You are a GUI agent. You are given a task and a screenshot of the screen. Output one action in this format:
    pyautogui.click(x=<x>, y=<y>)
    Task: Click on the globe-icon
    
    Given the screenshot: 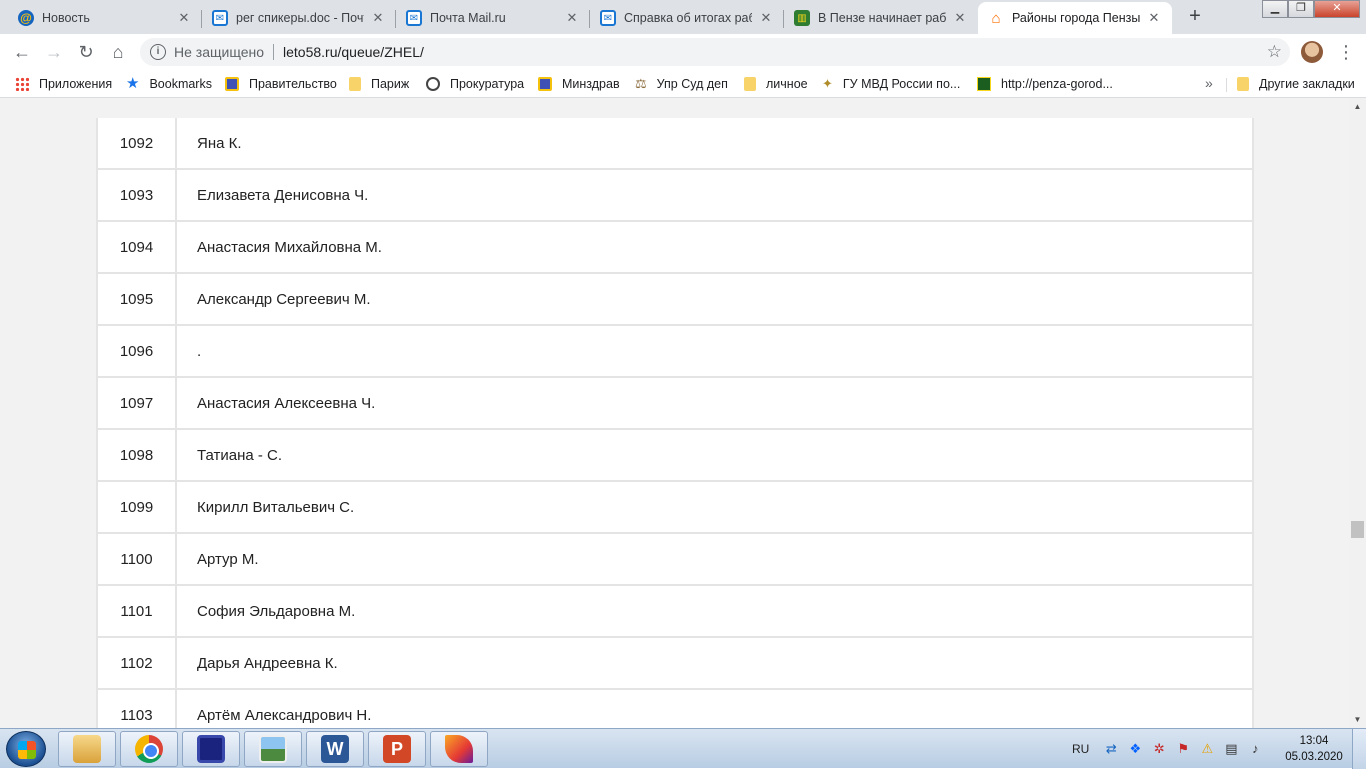 What is the action you would take?
    pyautogui.click(x=433, y=84)
    